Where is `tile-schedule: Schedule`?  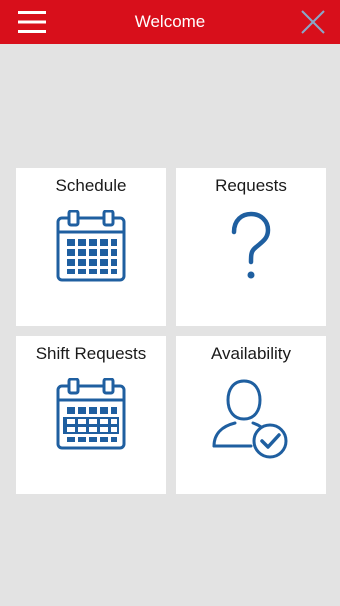 tile-schedule: Schedule is located at coordinates (91, 247).